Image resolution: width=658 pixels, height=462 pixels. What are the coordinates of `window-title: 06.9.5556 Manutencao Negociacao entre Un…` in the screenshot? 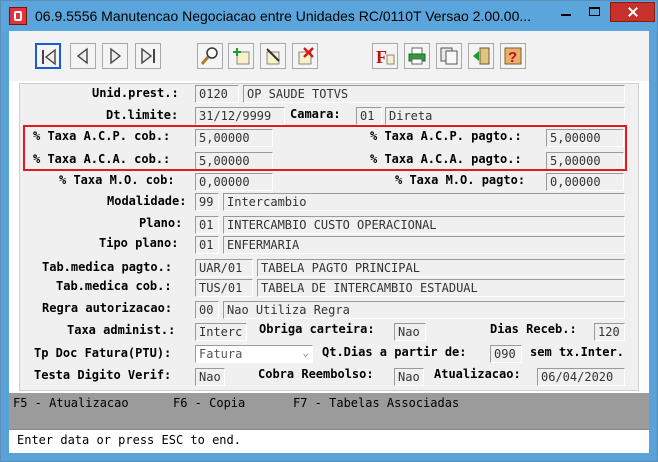 It's located at (283, 16).